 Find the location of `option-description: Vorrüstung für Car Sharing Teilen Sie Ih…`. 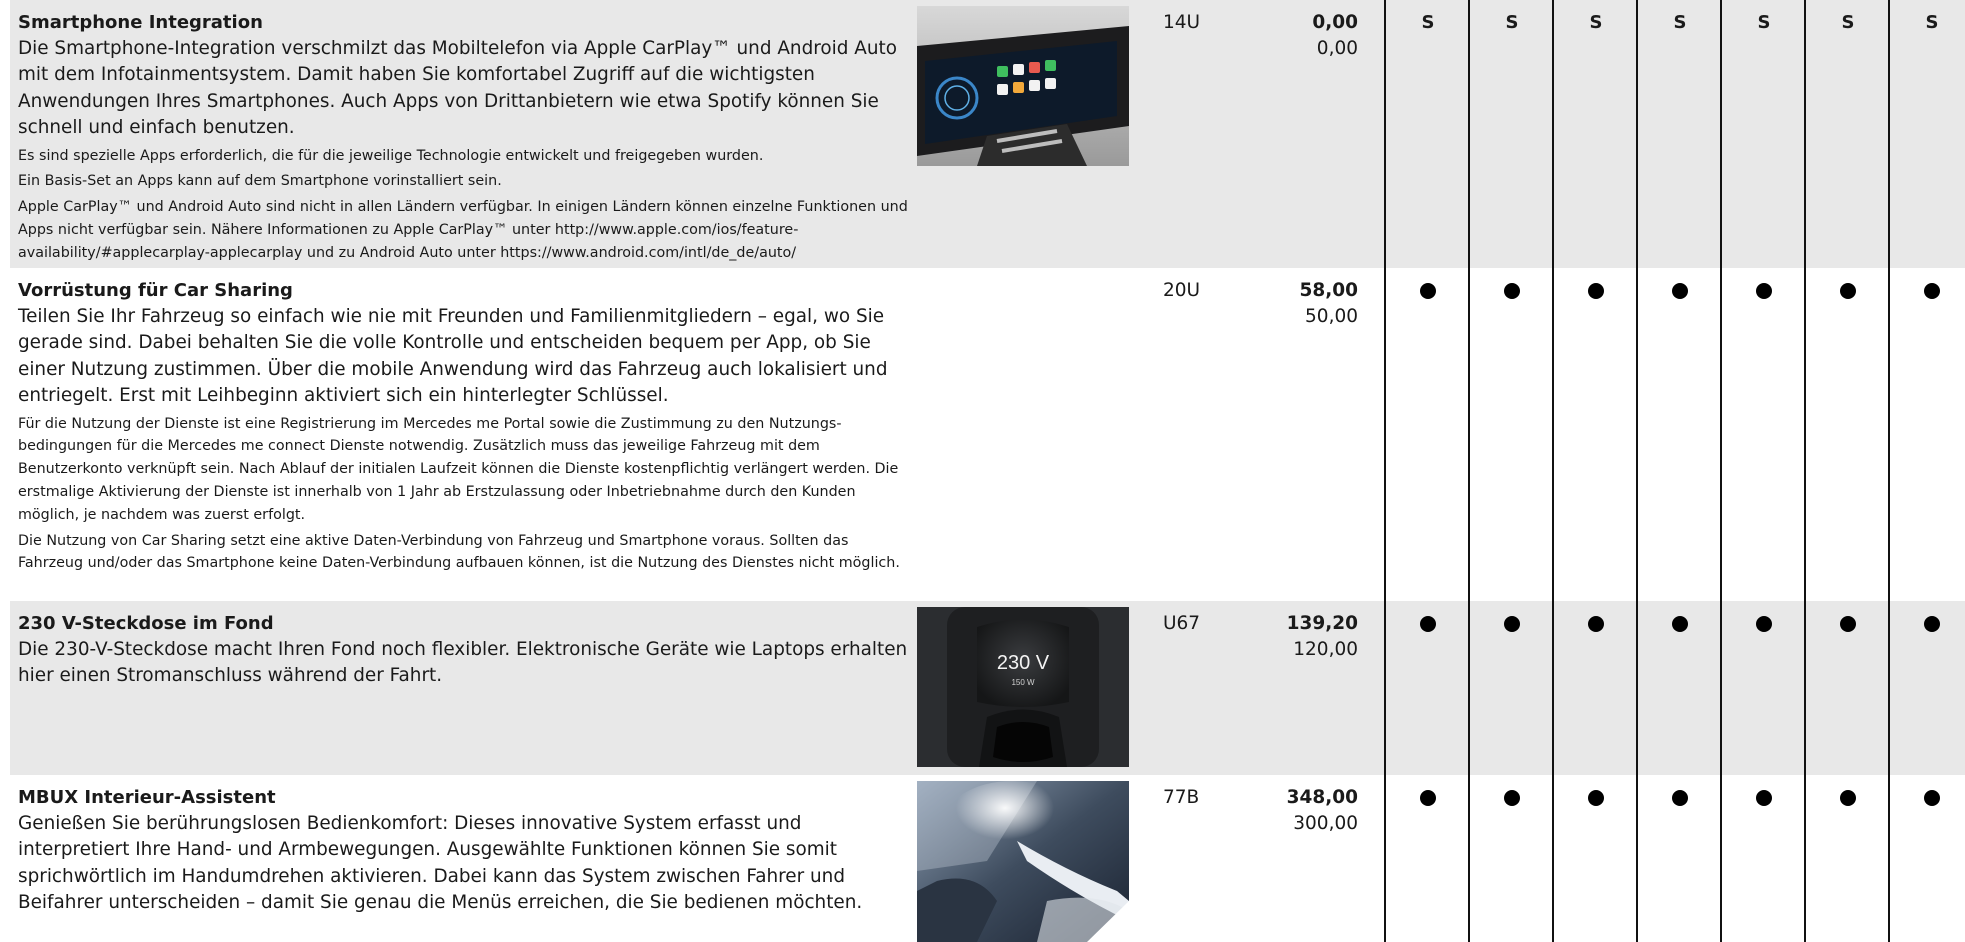

option-description: Vorrüstung für Car Sharing Teilen Sie Ih… is located at coordinates (464, 426).